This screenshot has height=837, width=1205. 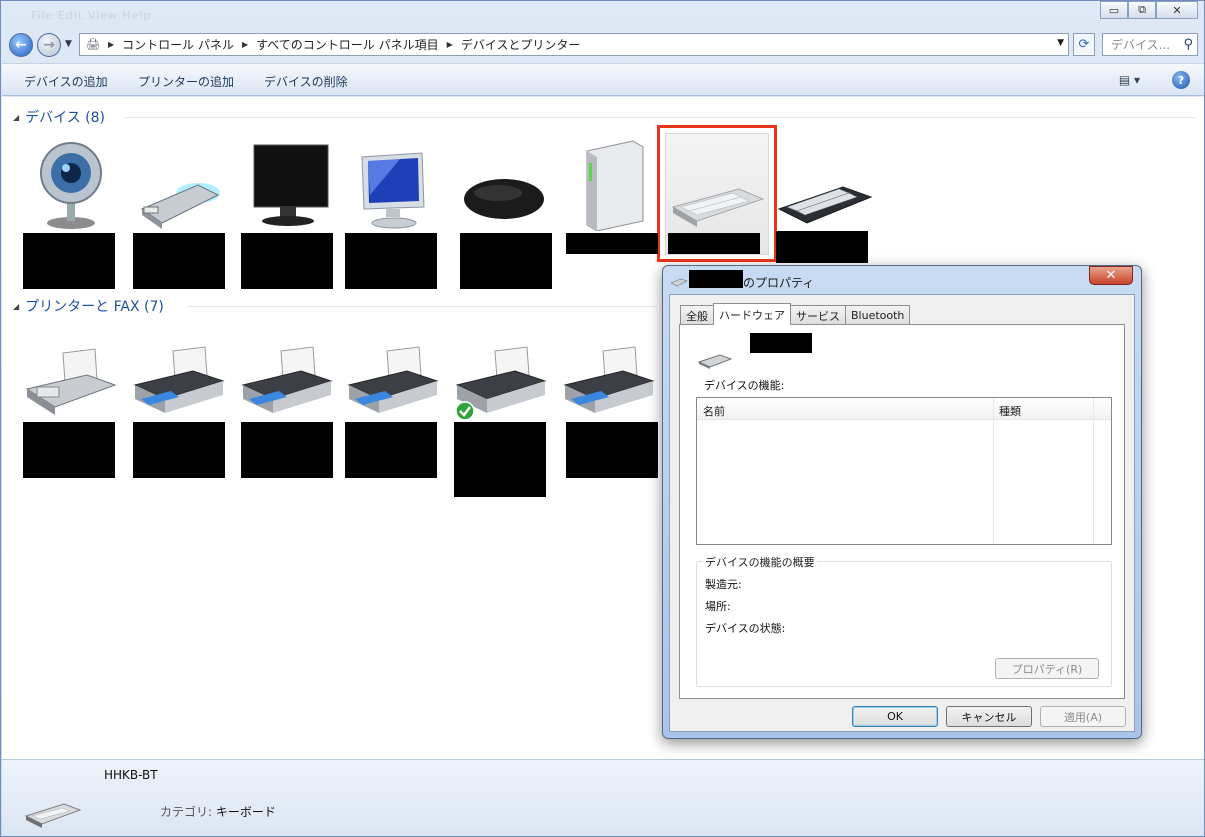 I want to click on tab-hardware: ハードウェア, so click(x=752, y=314).